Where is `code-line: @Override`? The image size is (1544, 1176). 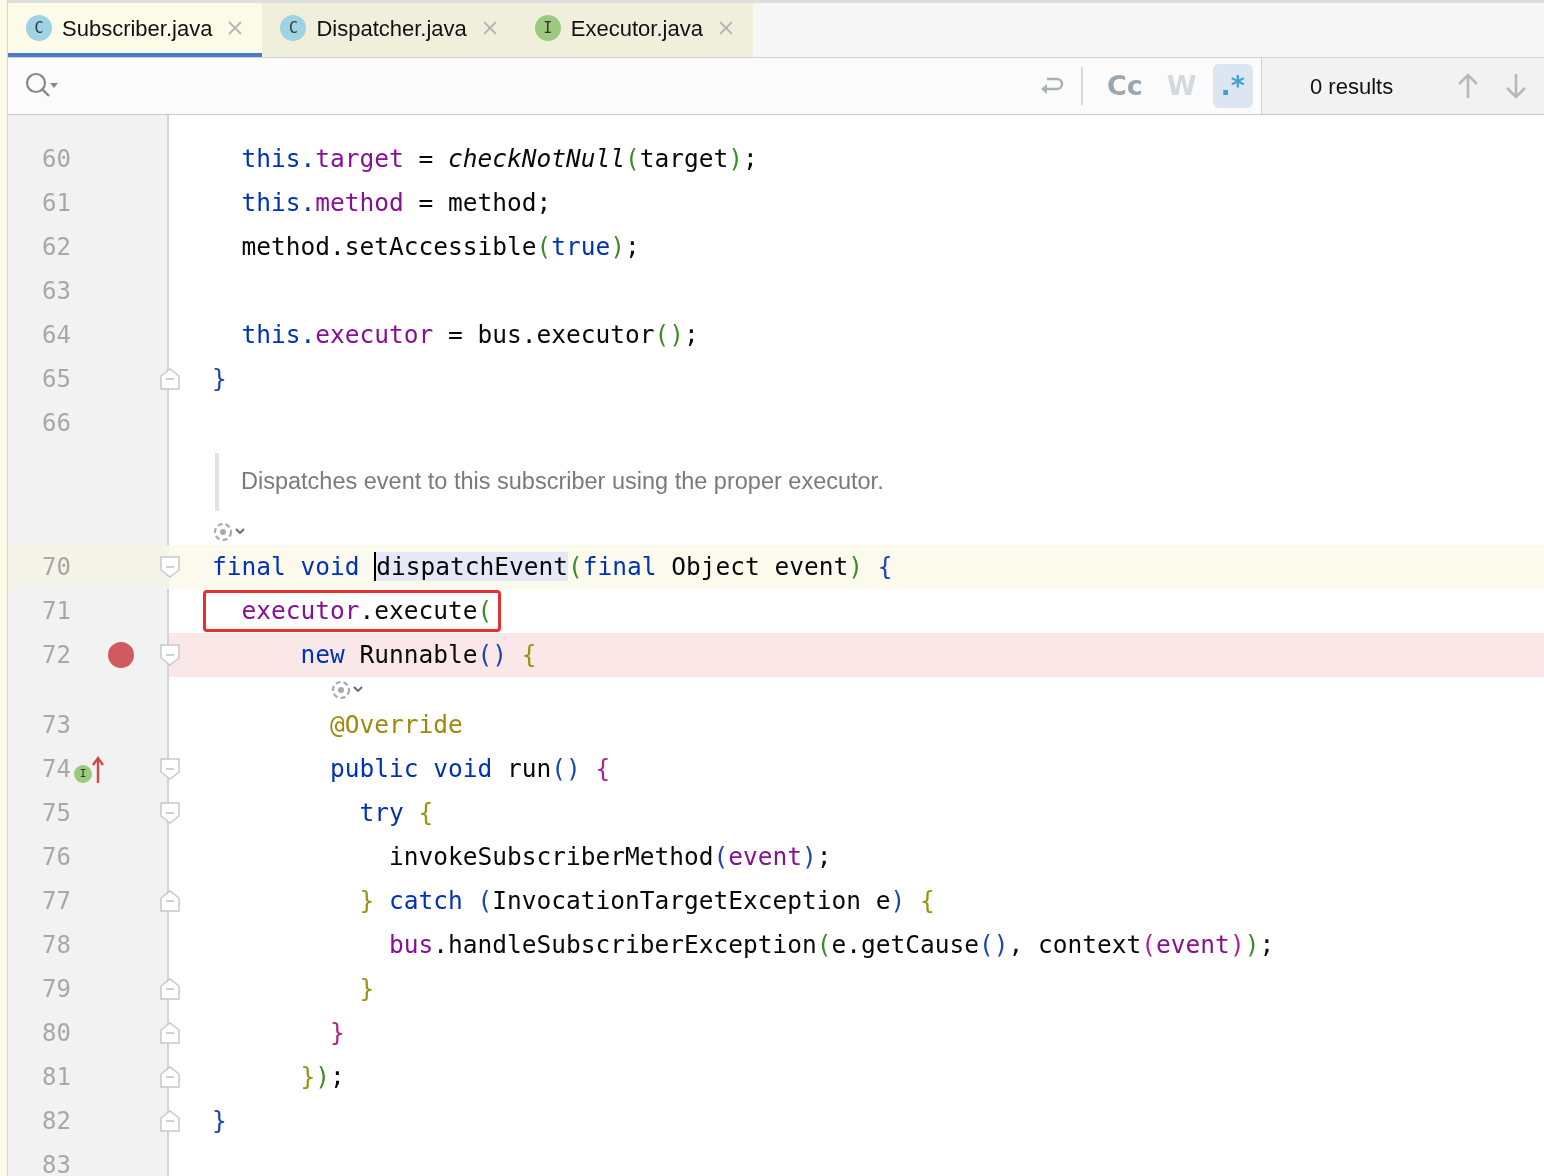
code-line: @Override is located at coordinates (396, 724).